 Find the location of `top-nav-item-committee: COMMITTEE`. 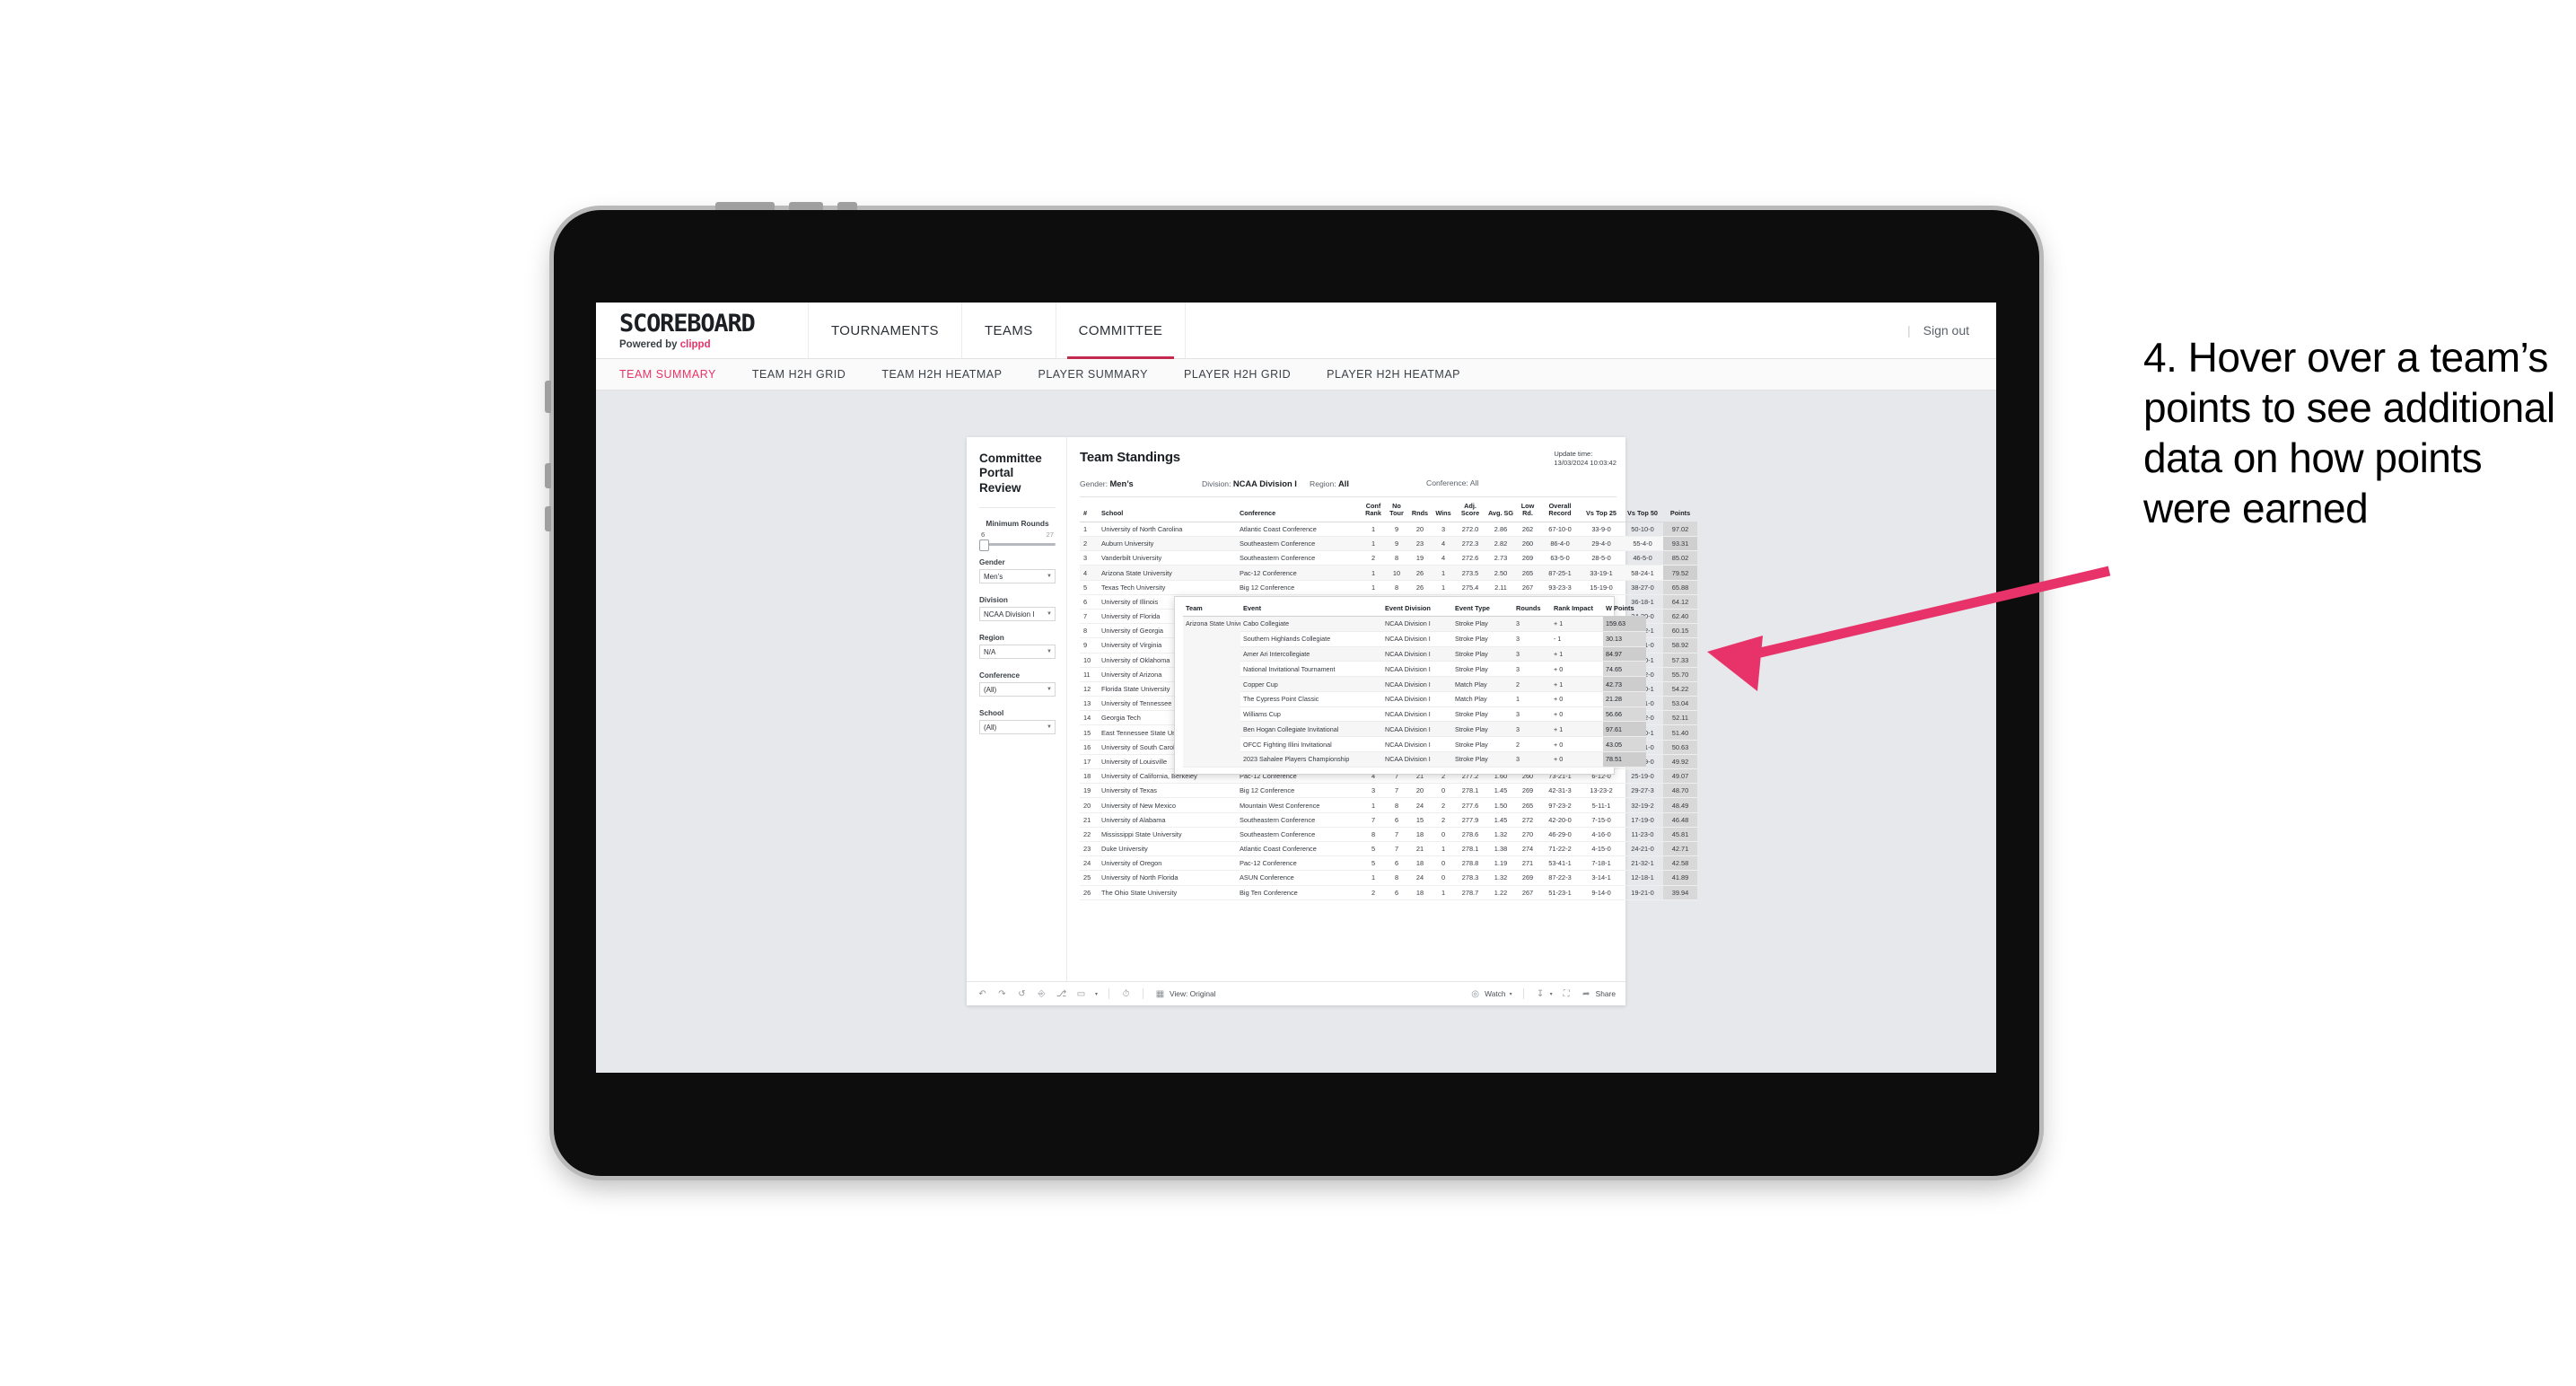

top-nav-item-committee: COMMITTEE is located at coordinates (1121, 331).